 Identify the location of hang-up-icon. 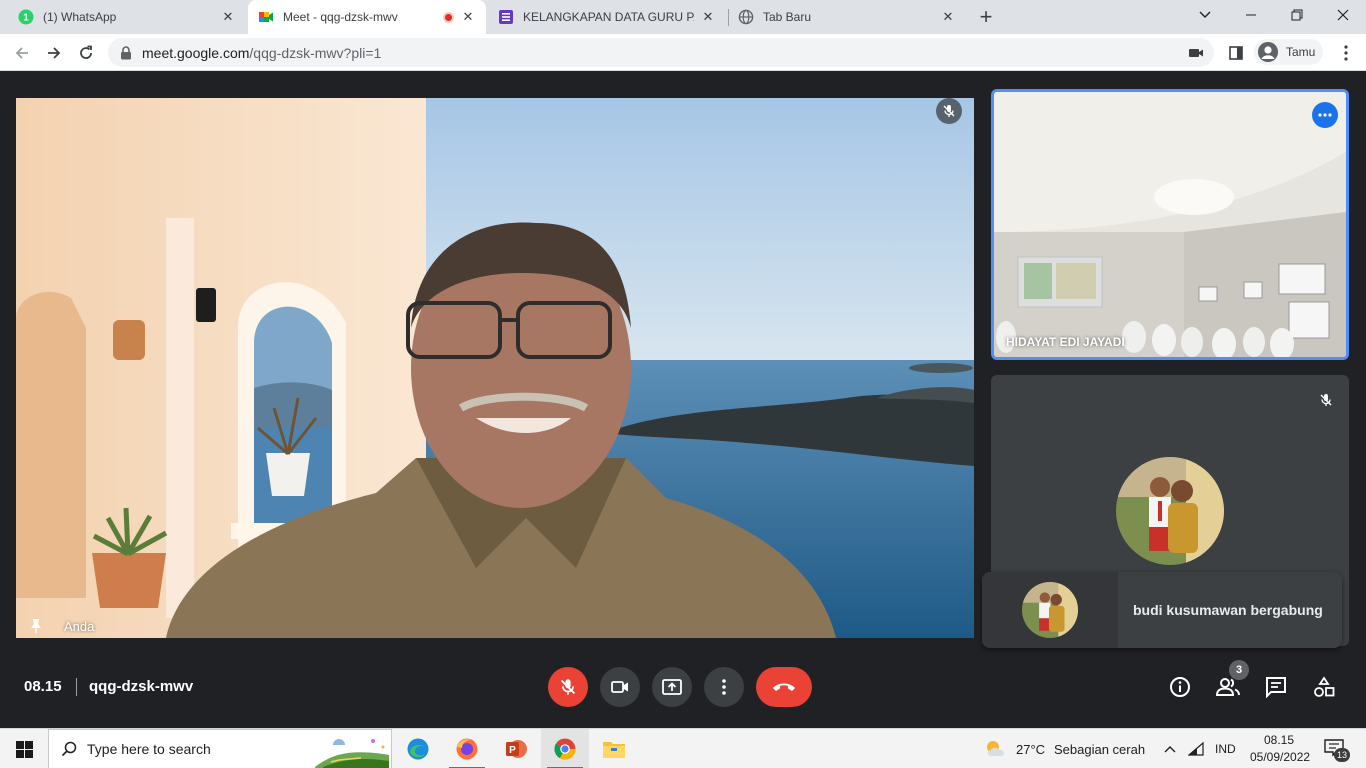
(784, 687).